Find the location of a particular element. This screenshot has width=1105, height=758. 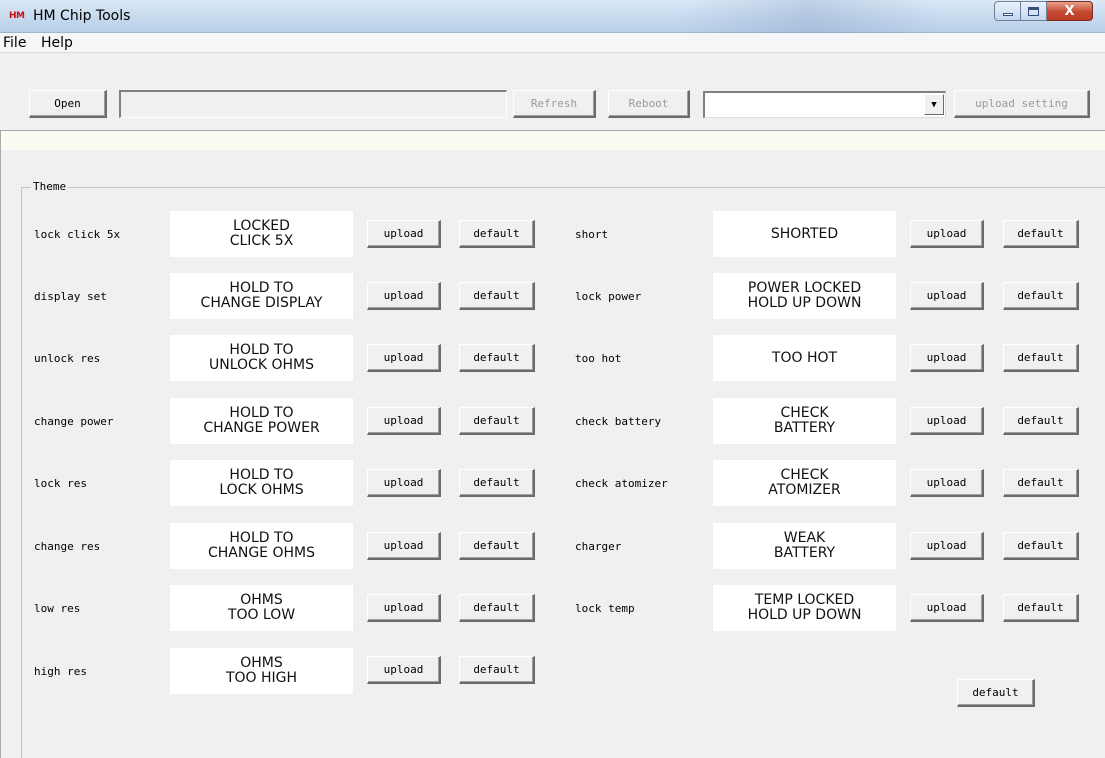

theme-row-value: OHMS TOO HIGH is located at coordinates (261, 671).